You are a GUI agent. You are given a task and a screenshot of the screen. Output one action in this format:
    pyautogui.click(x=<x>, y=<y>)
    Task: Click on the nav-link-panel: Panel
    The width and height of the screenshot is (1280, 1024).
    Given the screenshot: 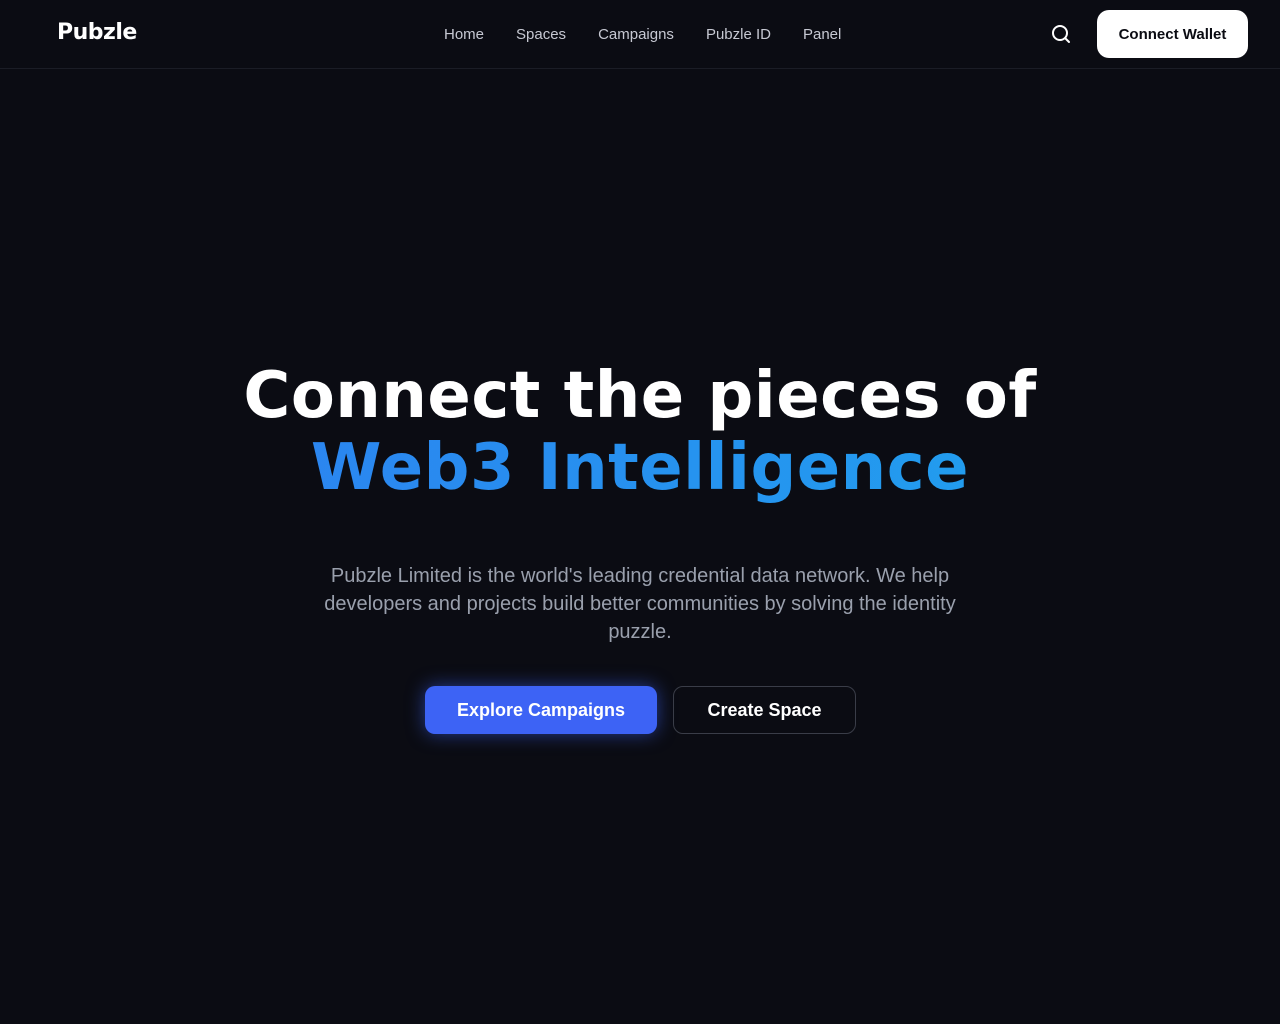 What is the action you would take?
    pyautogui.click(x=822, y=34)
    